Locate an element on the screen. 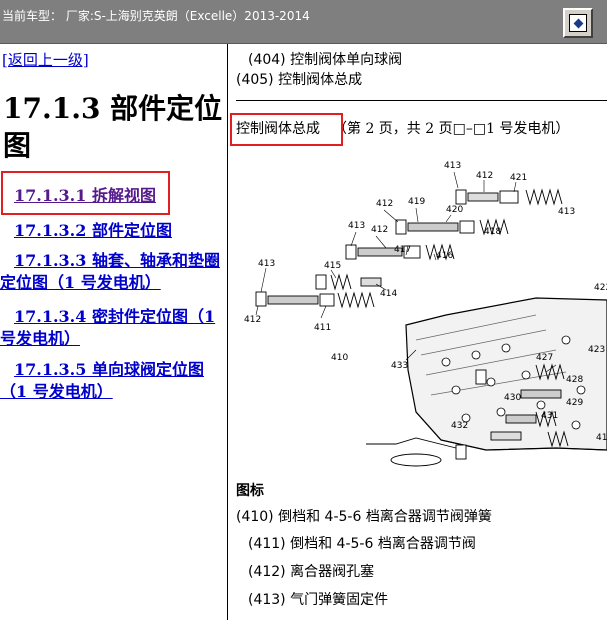 The height and width of the screenshot is (620, 607). callout-number: 422 is located at coordinates (600, 288).